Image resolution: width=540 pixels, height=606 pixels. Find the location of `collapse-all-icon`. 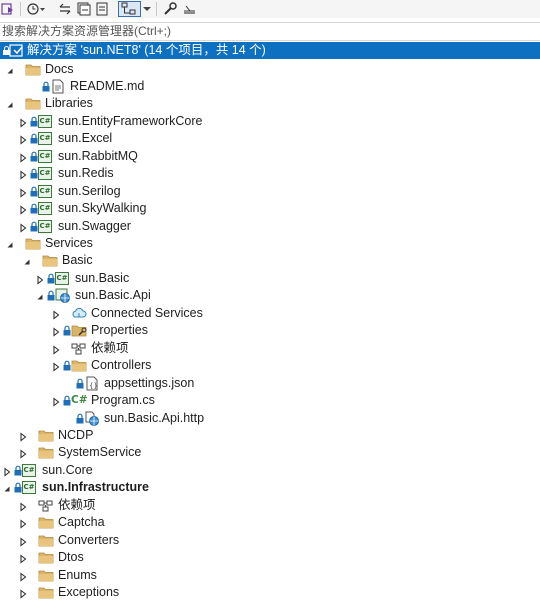

collapse-all-icon is located at coordinates (84, 9).